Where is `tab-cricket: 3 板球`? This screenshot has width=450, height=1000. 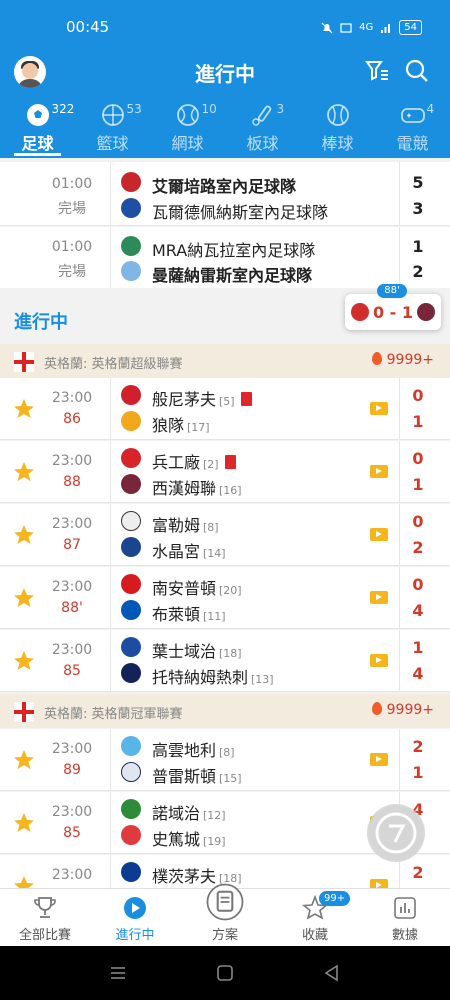
tab-cricket: 3 板球 is located at coordinates (262, 127).